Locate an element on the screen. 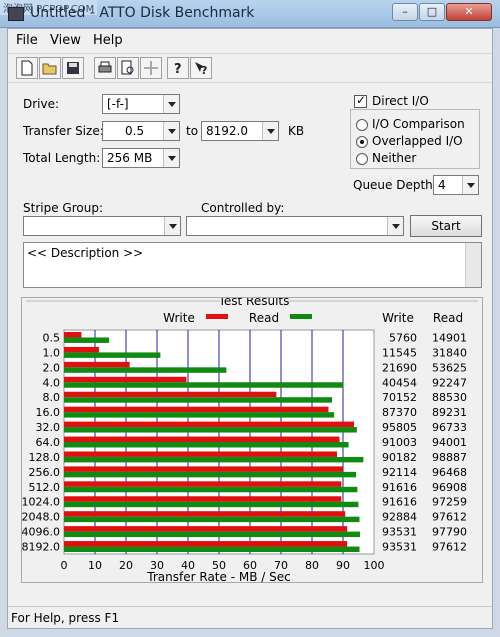 Image resolution: width=500 pixels, height=637 pixels. save-icon is located at coordinates (73, 68).